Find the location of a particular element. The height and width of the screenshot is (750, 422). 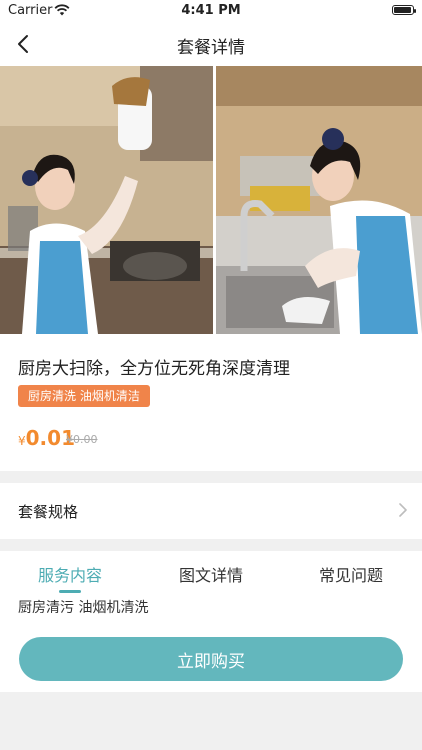

page-title: 套餐详情 is located at coordinates (211, 48).